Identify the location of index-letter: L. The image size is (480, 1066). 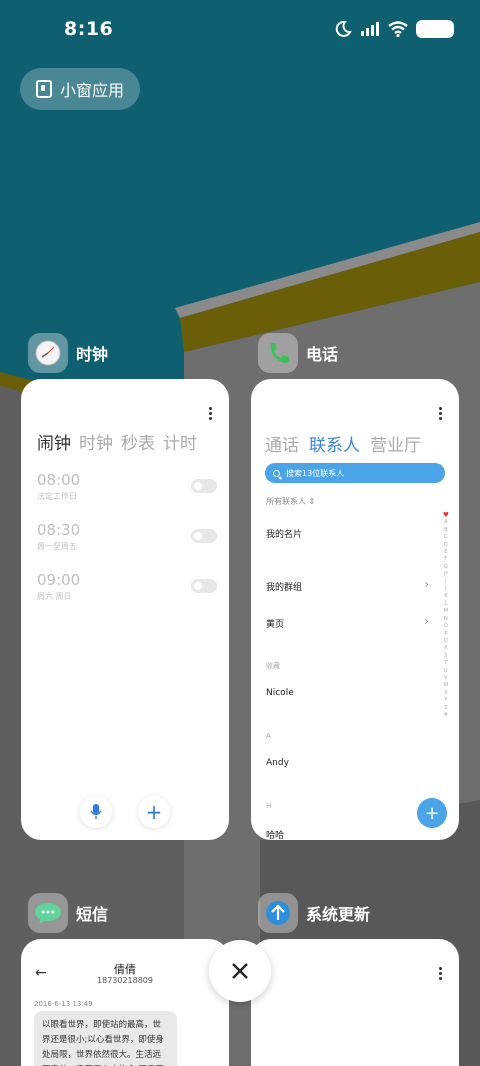
(445, 604).